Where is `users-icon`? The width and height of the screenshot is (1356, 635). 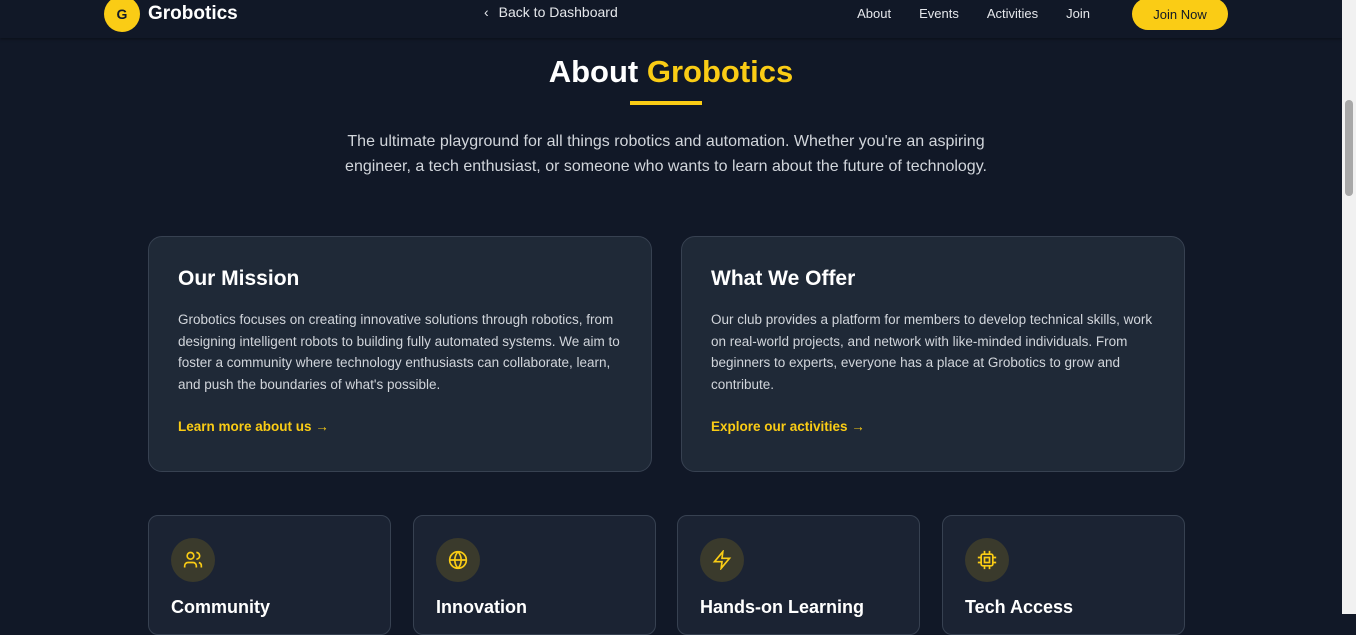
users-icon is located at coordinates (193, 560).